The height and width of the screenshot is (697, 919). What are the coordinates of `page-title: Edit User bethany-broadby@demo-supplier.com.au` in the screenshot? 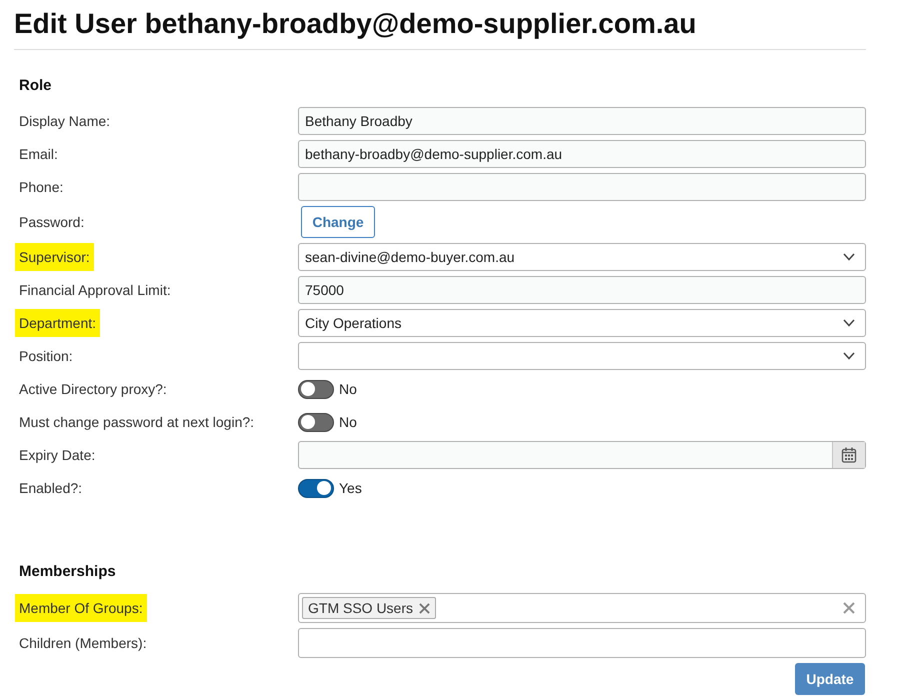 It's located at (356, 24).